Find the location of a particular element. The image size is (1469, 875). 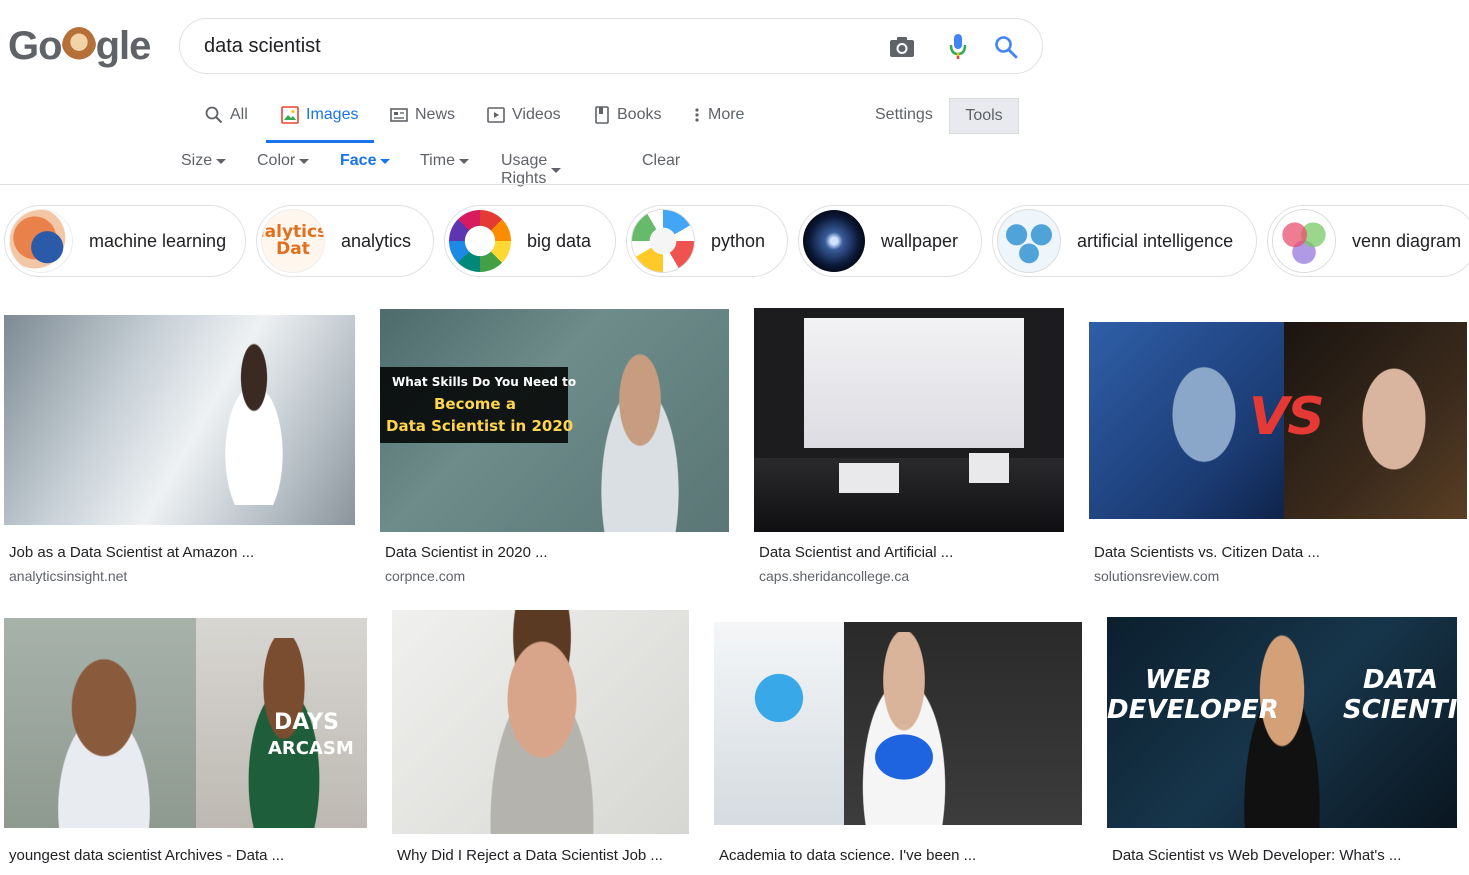

tab-books: Books is located at coordinates (627, 121).